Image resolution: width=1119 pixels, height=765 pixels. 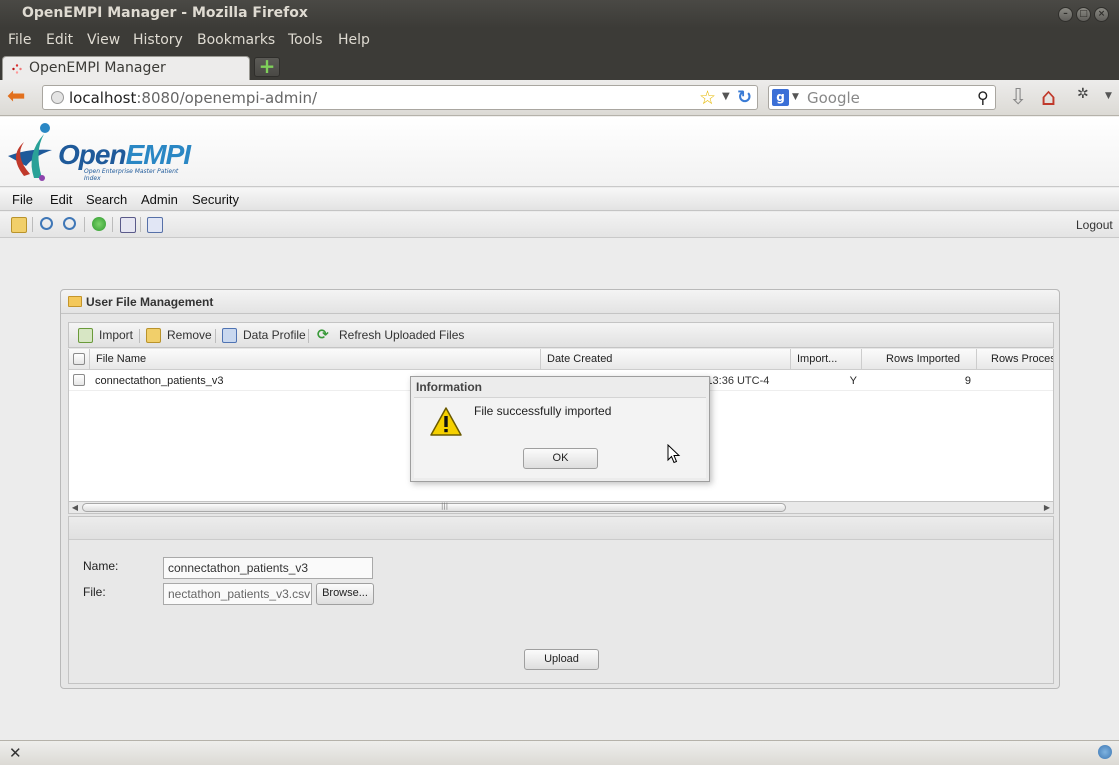 I want to click on addon-status-icon, so click(x=1105, y=752).